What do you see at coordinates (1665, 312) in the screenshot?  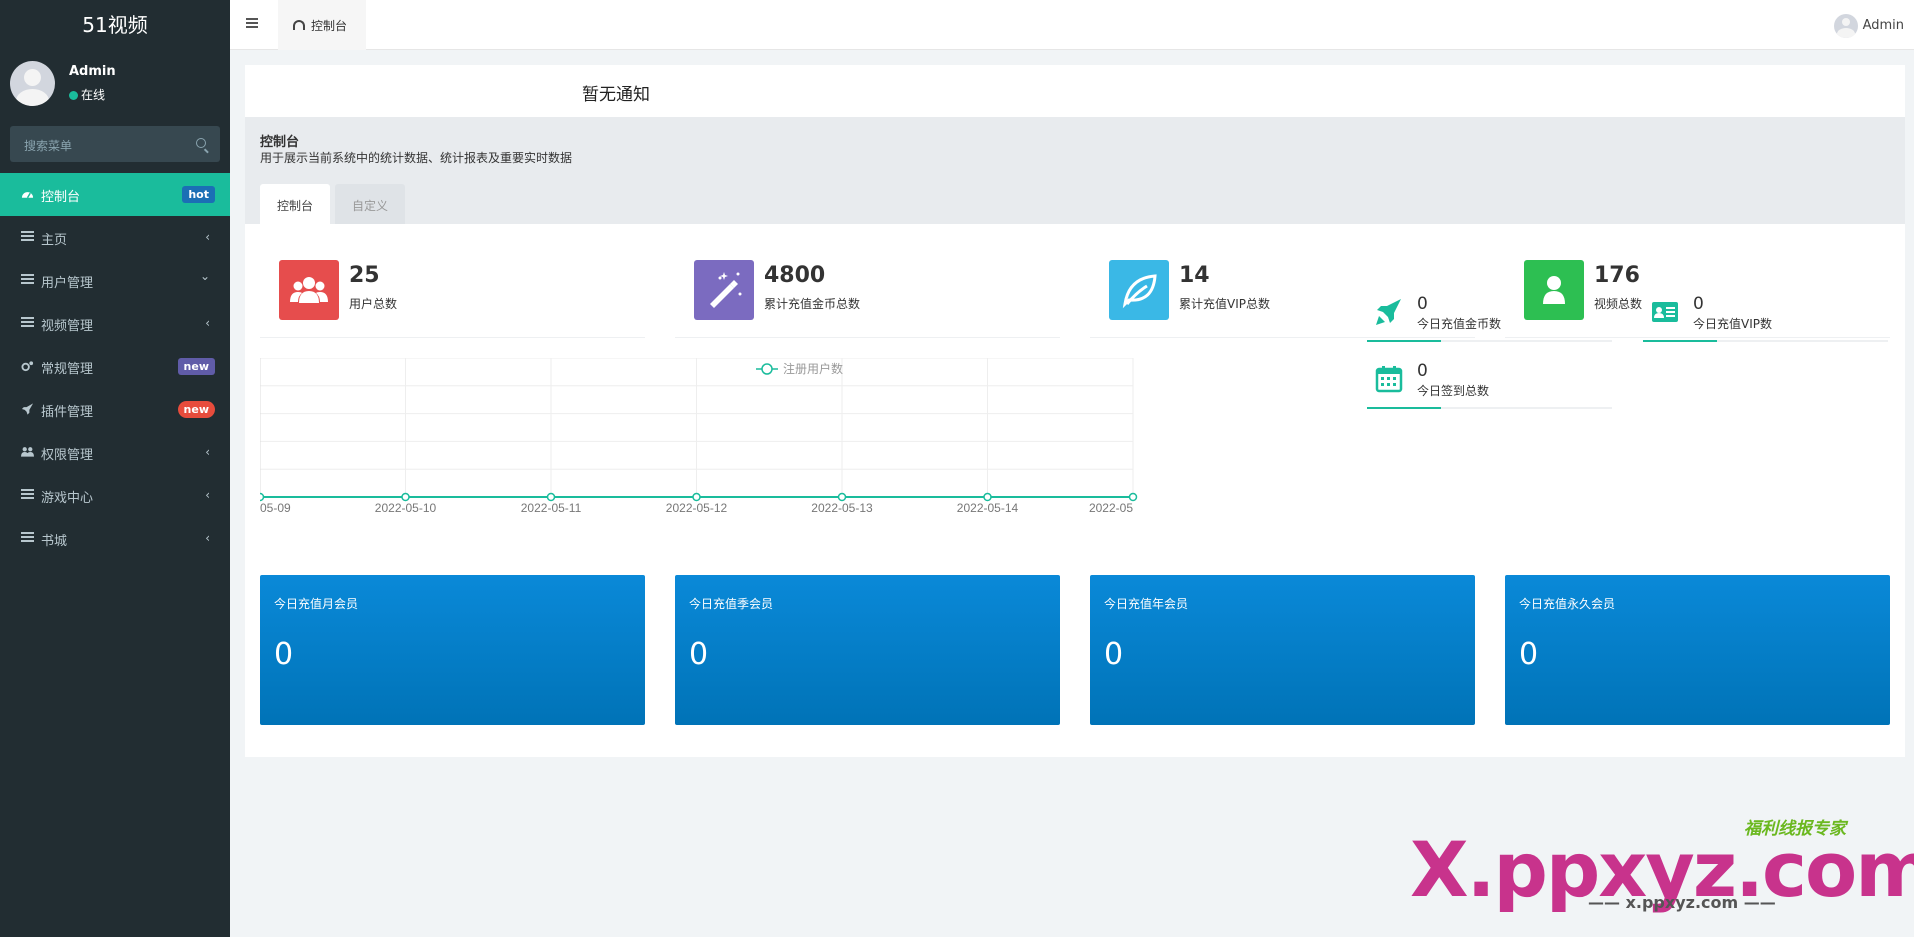 I see `vcard-icon` at bounding box center [1665, 312].